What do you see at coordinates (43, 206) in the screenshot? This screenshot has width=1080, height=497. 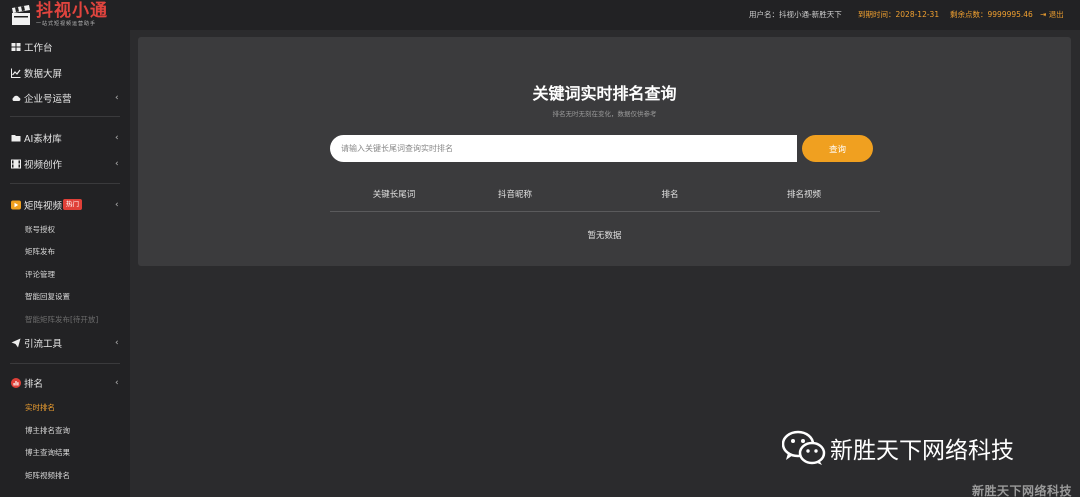 I see `sidebar-item-label: 矩阵视频` at bounding box center [43, 206].